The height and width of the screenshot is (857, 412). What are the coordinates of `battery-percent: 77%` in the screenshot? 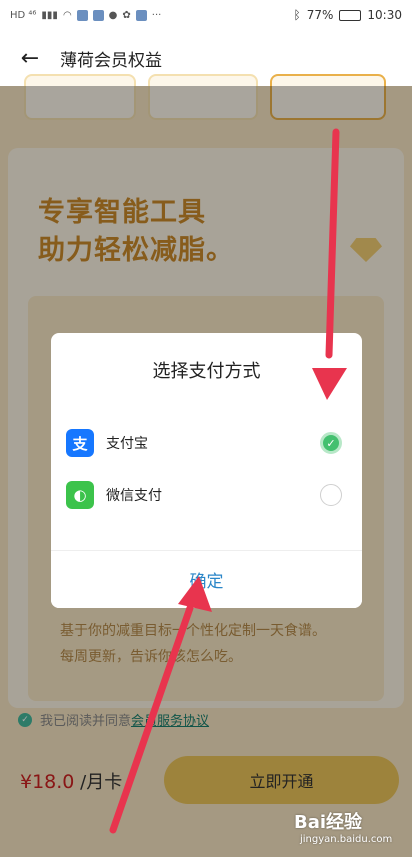 It's located at (320, 15).